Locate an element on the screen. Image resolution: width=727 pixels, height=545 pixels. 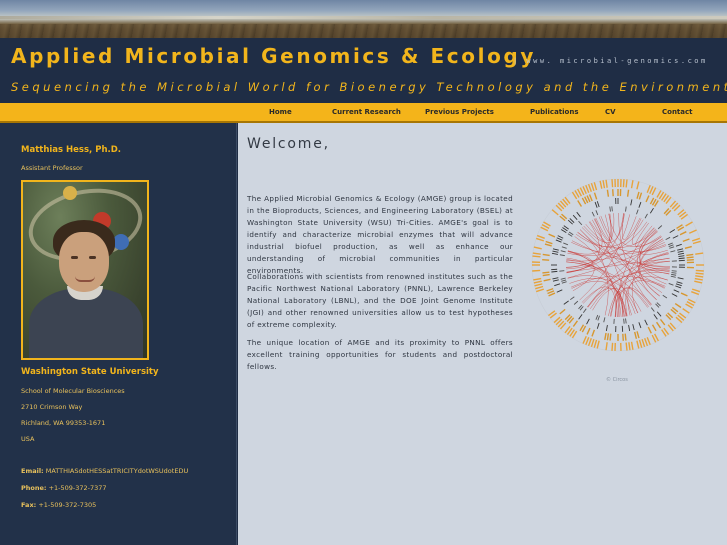
nav-publications: Publications is located at coordinates (554, 112).